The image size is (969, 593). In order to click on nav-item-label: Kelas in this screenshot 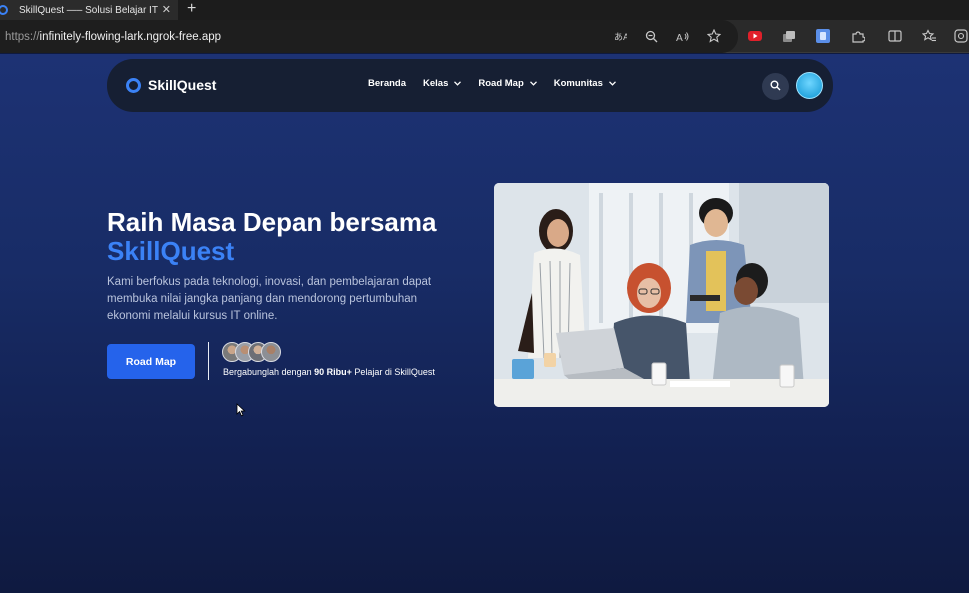, I will do `click(436, 83)`.